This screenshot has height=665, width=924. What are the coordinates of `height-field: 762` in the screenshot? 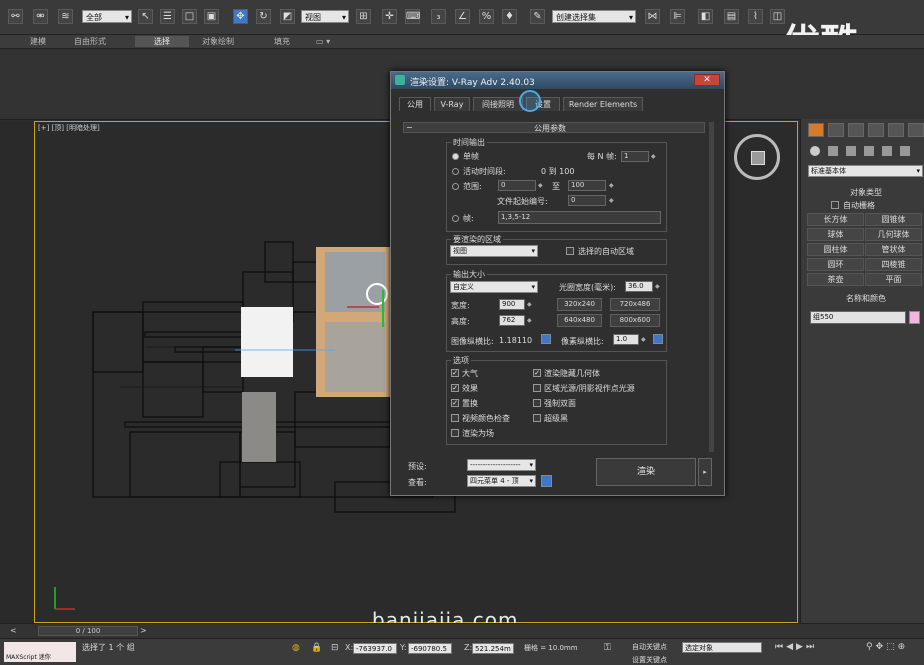 It's located at (512, 320).